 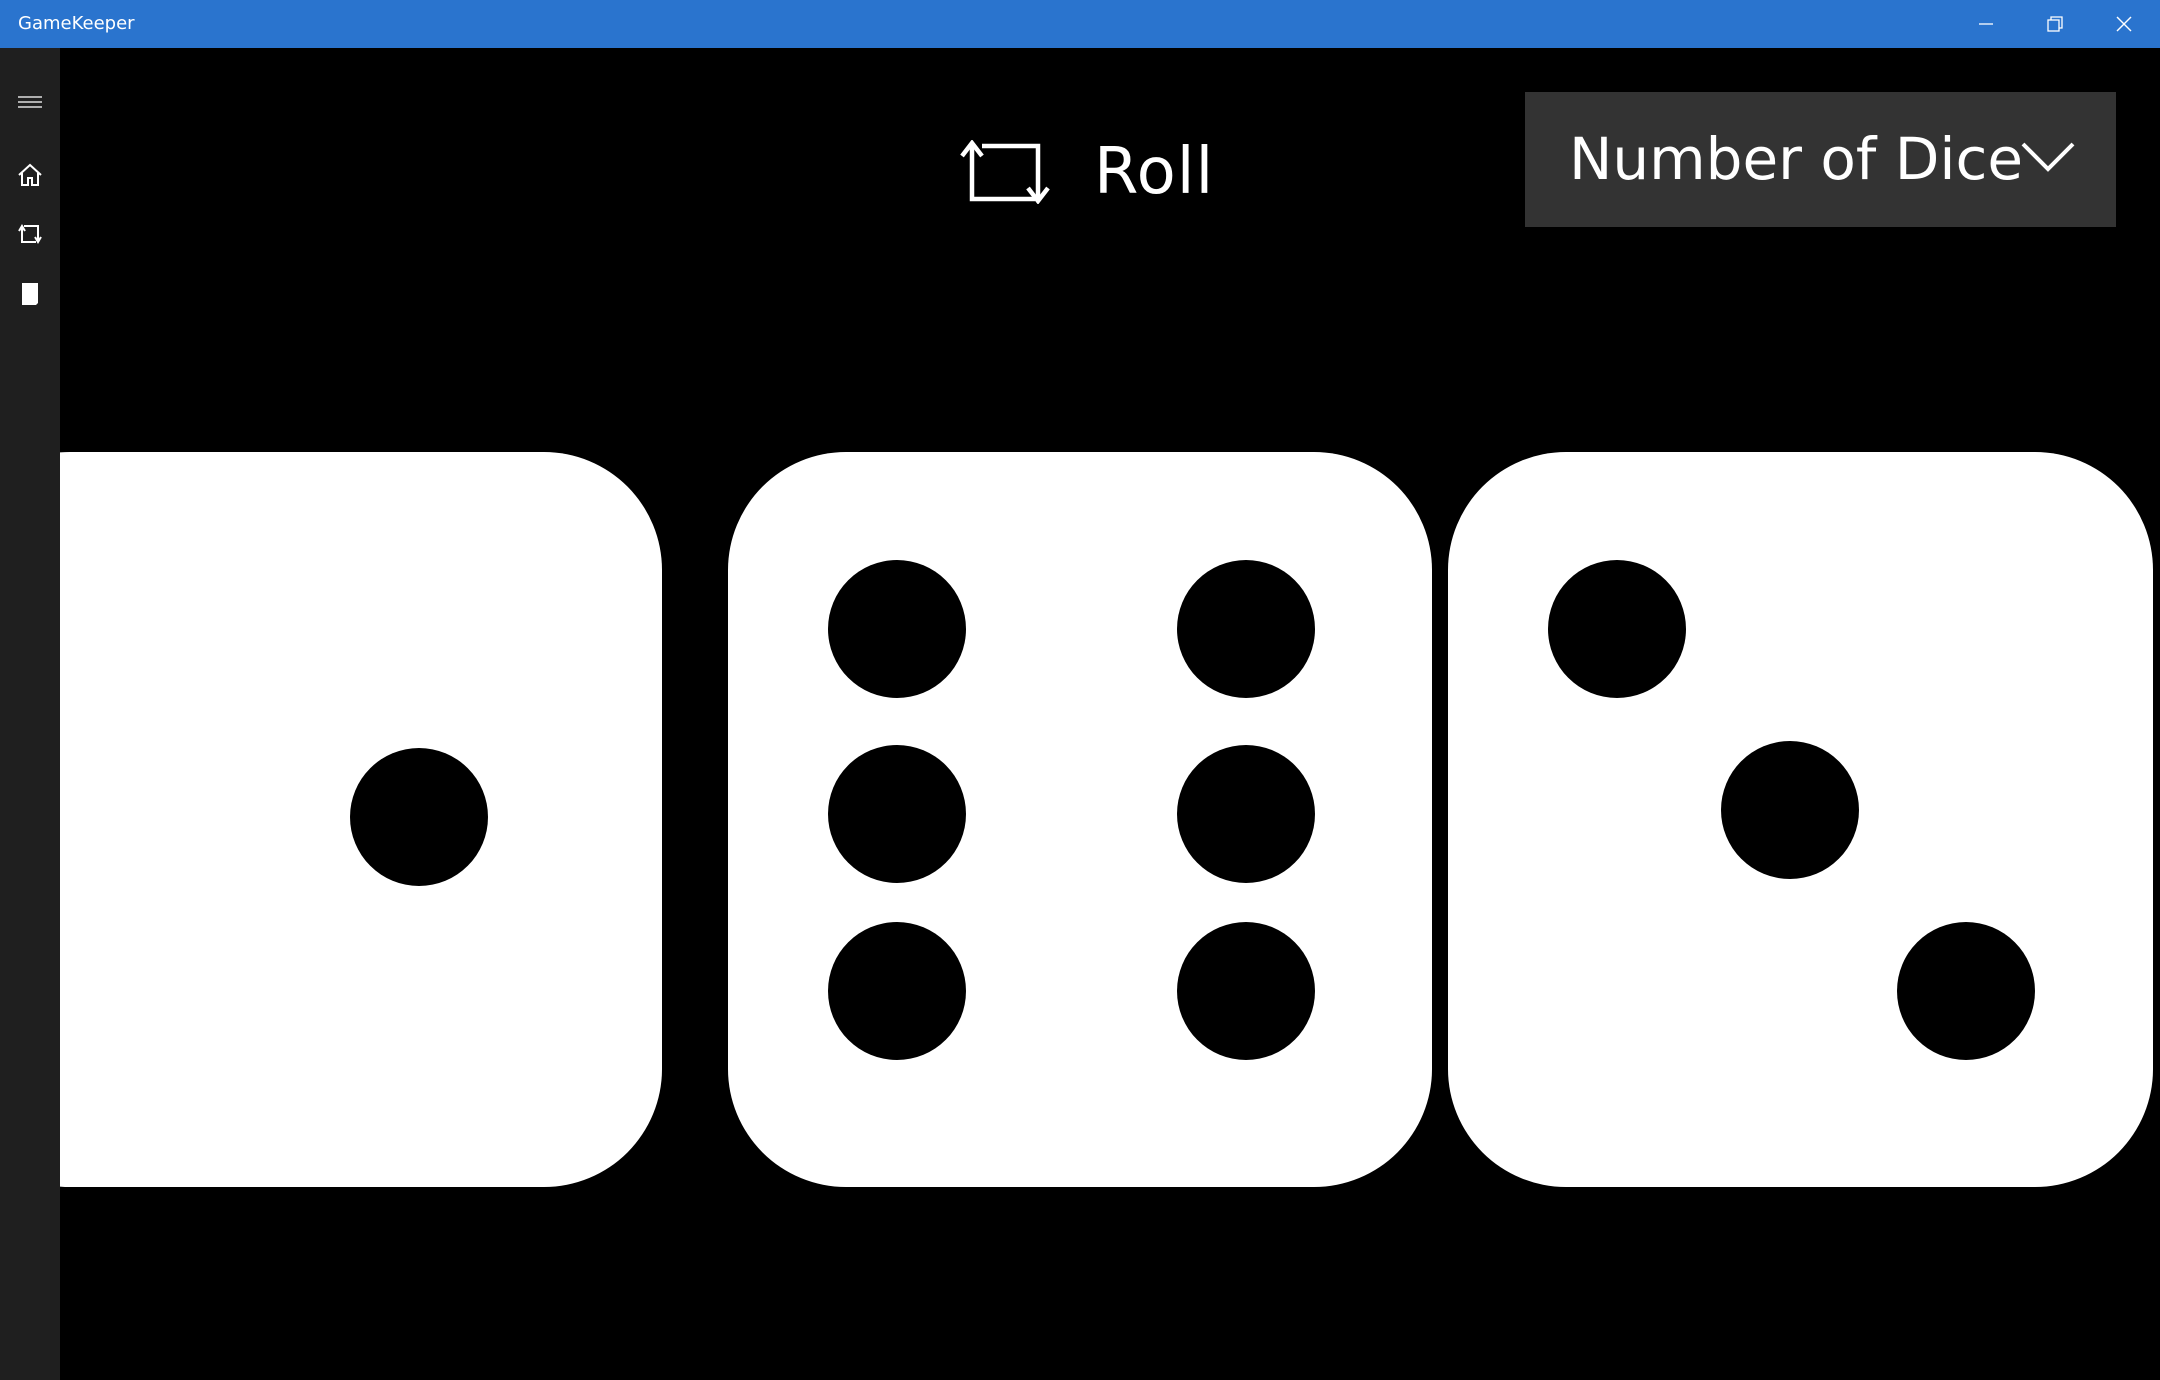 I want to click on title-bar: GameKeeper, so click(x=1080, y=24).